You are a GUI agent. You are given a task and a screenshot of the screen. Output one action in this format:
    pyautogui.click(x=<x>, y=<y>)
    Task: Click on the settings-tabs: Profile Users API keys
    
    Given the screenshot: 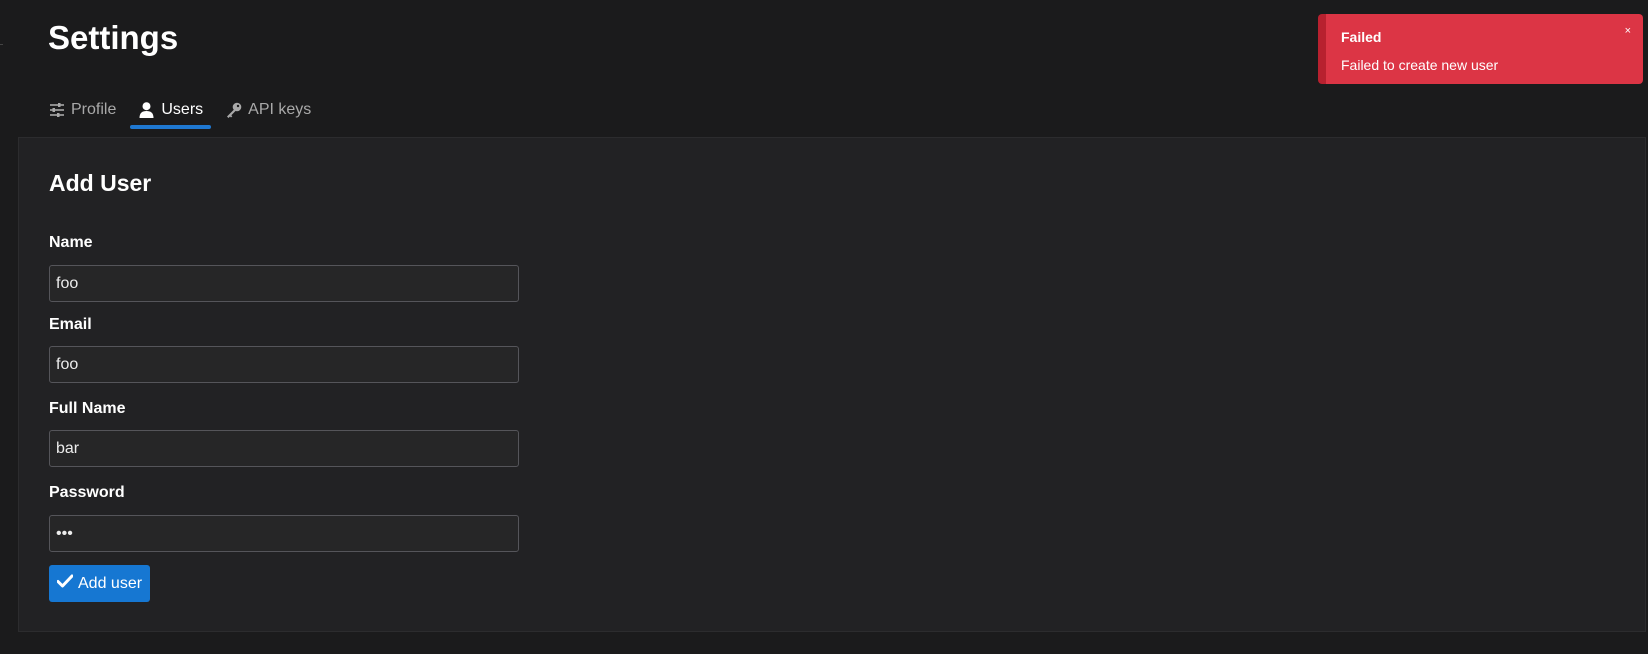 What is the action you would take?
    pyautogui.click(x=182, y=114)
    